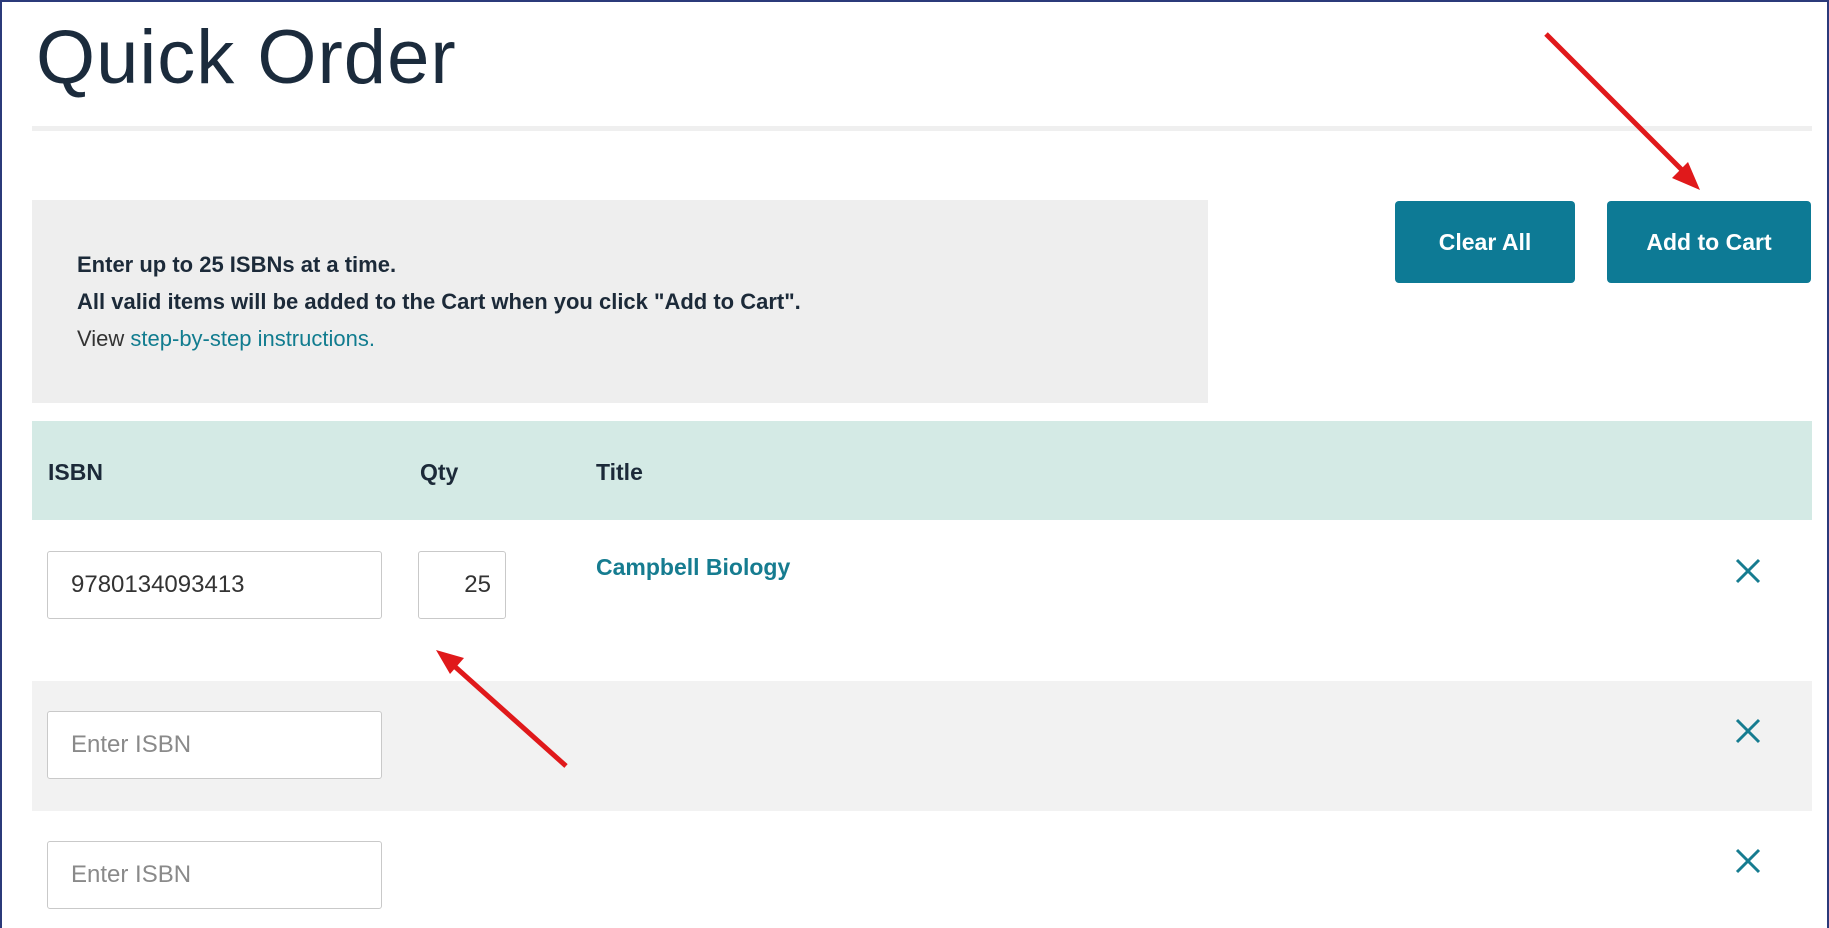  I want to click on column-header-title: Title, so click(619, 472).